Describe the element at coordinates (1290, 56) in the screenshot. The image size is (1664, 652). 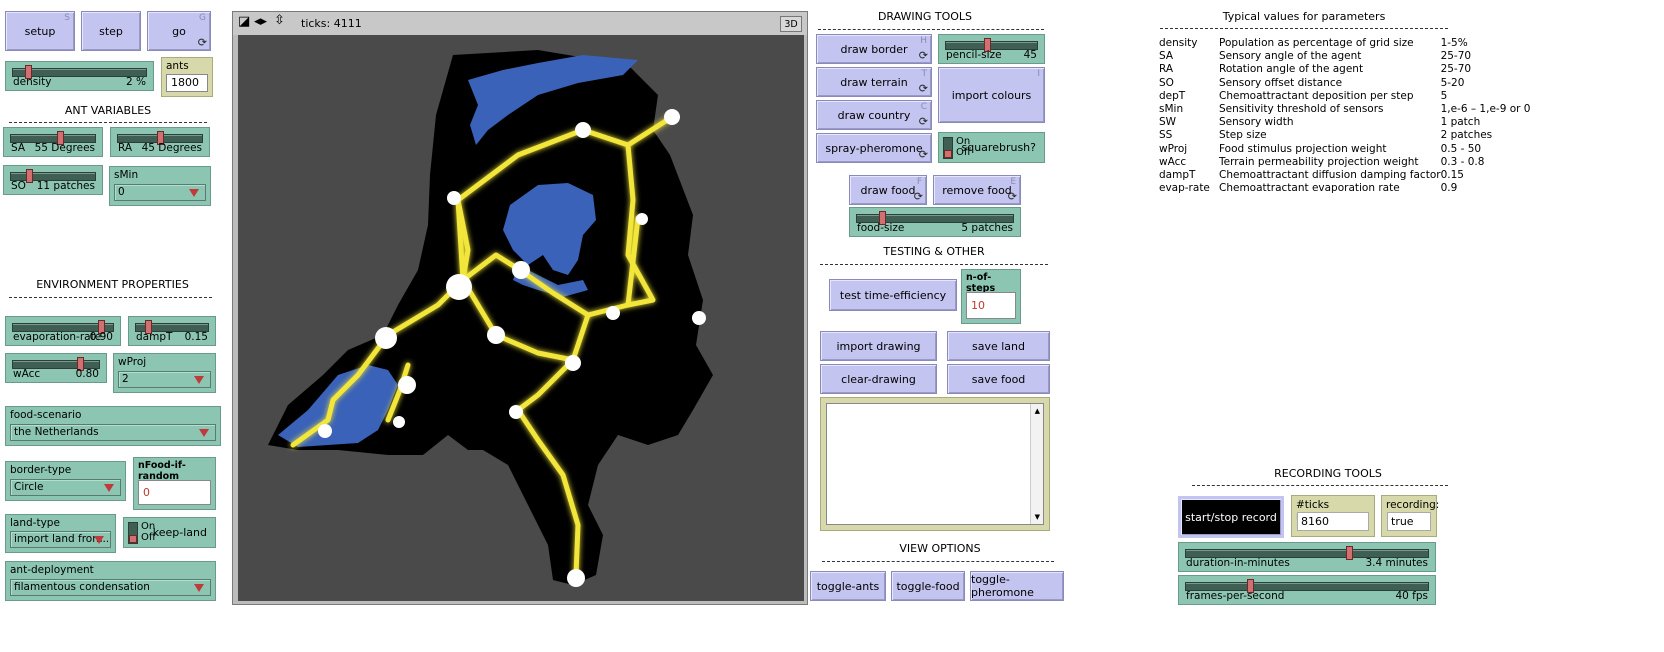
I see `parameter-description: Sensory angle of the agent` at that location.